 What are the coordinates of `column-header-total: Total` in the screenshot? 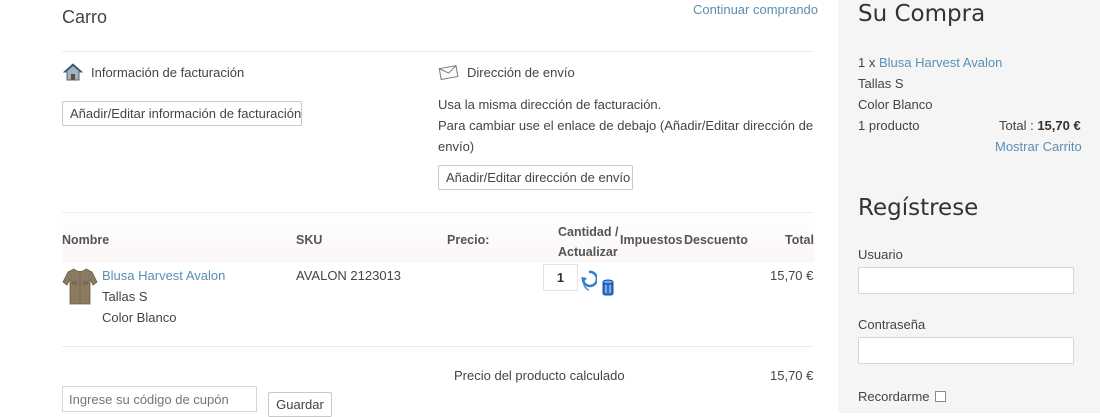 It's located at (799, 240).